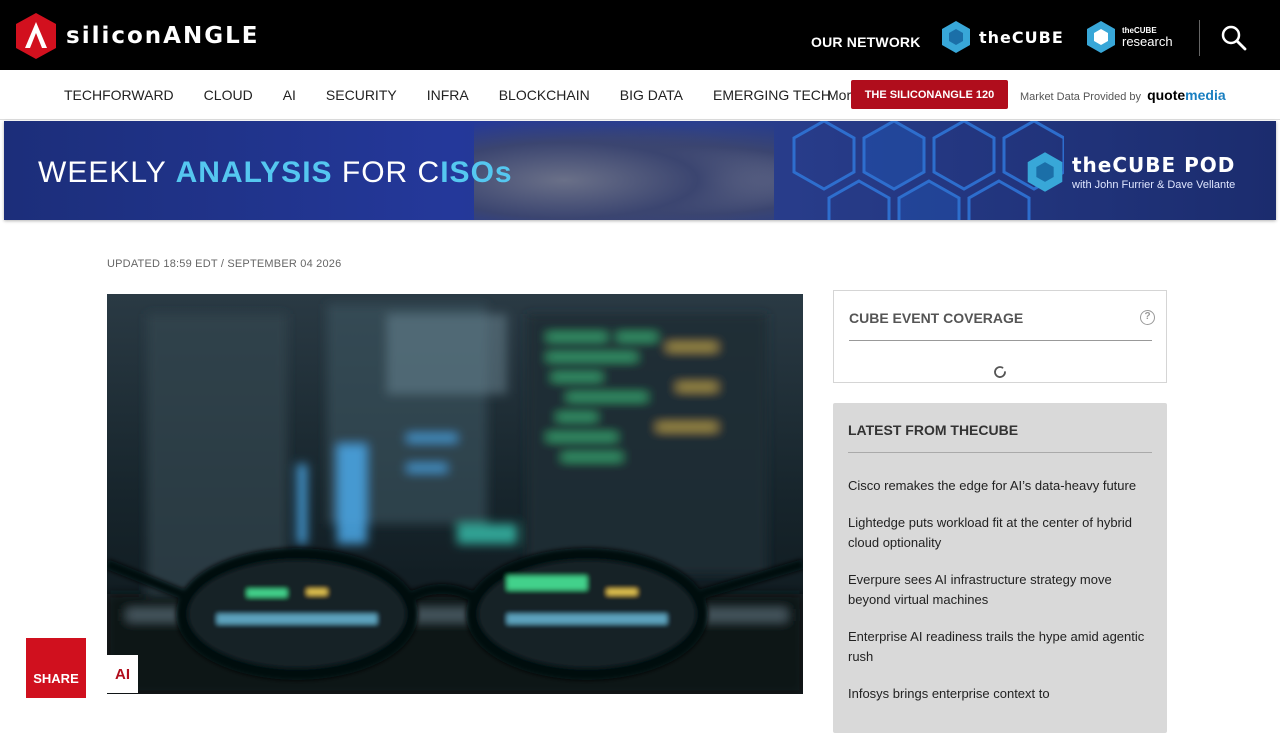 The image size is (1280, 733). I want to click on logo-text: siliconANGLE, so click(163, 36).